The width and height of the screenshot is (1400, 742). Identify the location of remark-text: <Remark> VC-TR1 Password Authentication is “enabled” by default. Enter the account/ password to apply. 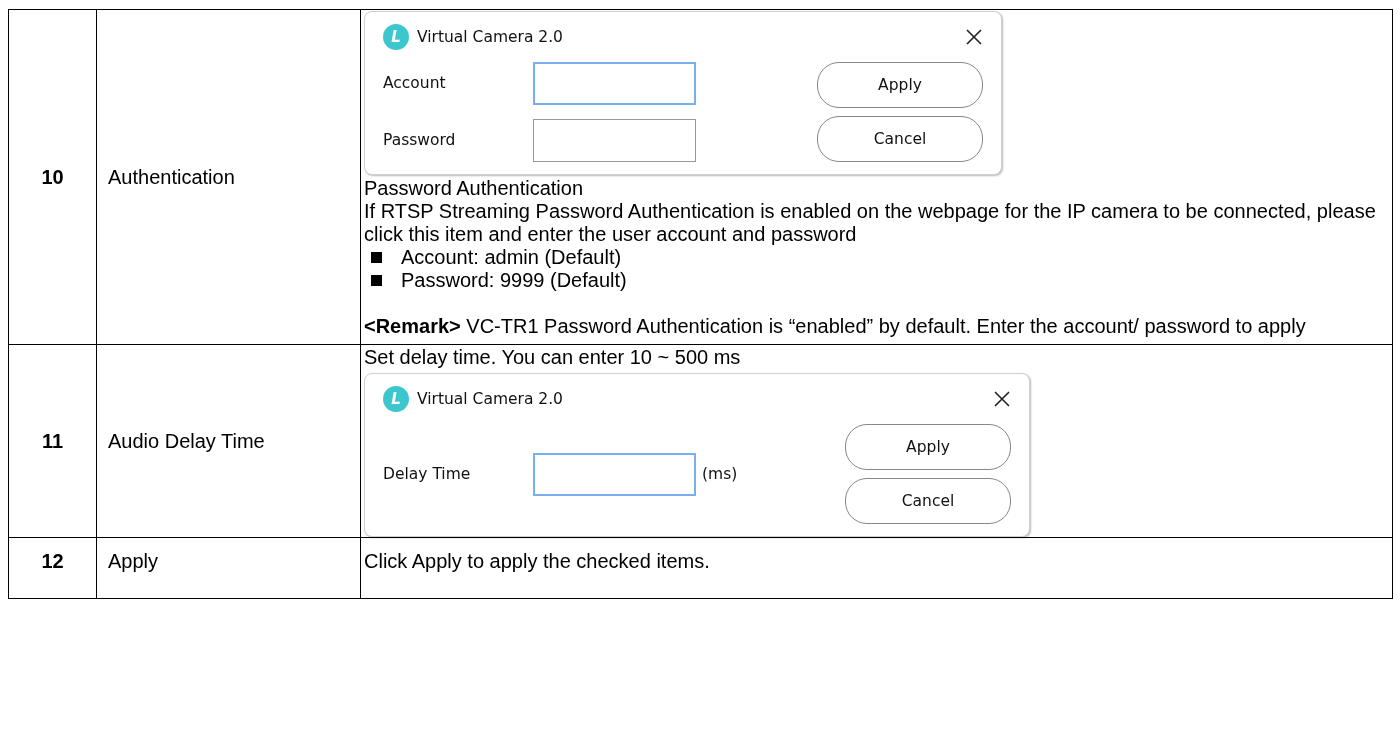
(835, 327).